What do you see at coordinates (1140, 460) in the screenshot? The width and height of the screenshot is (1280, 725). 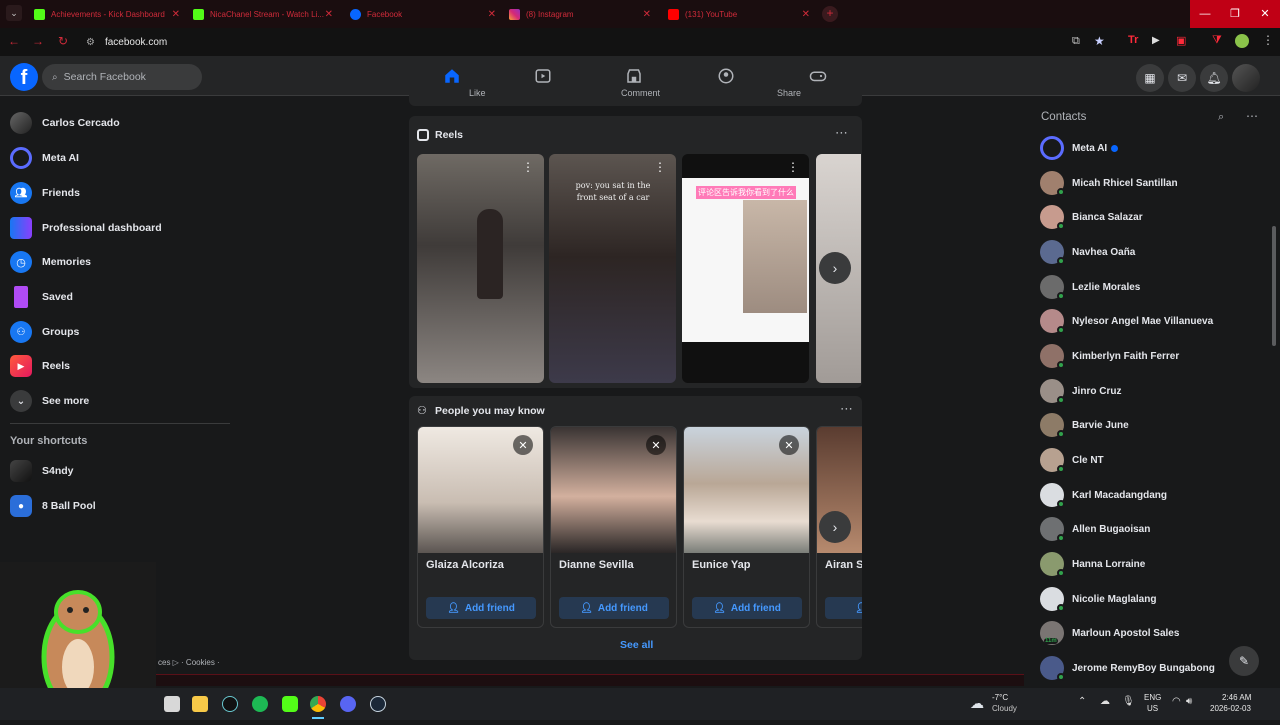 I see `contact-item: Cle NT` at bounding box center [1140, 460].